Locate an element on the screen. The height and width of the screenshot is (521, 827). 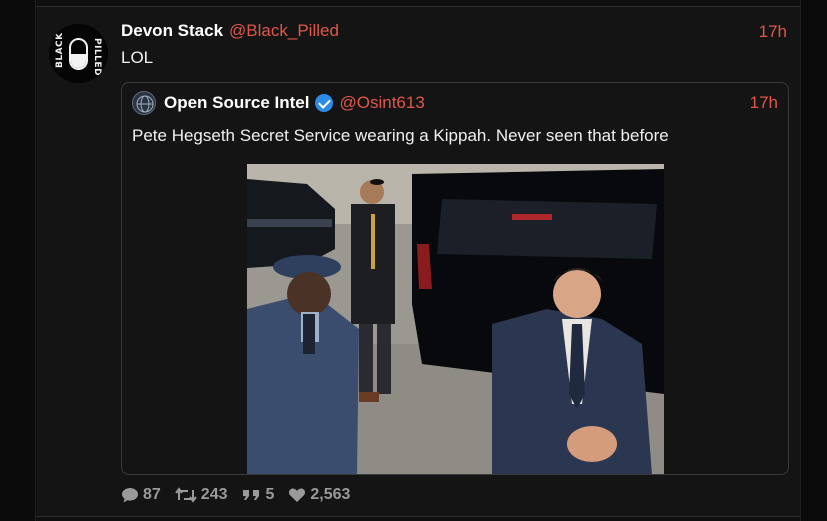
retweets-count: 243 is located at coordinates (214, 494).